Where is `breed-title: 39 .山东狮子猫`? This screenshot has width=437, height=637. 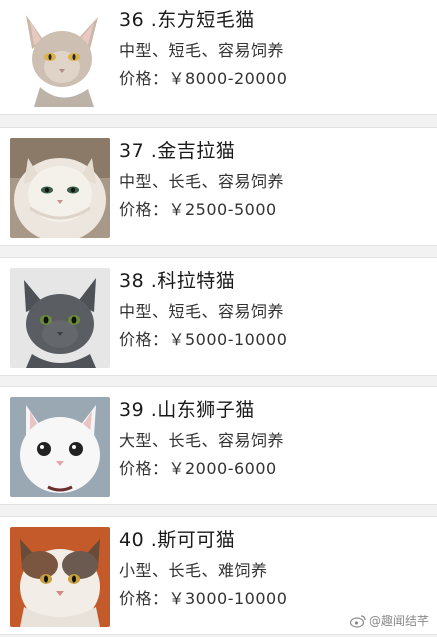
breed-title: 39 .山东狮子猫 is located at coordinates (187, 410).